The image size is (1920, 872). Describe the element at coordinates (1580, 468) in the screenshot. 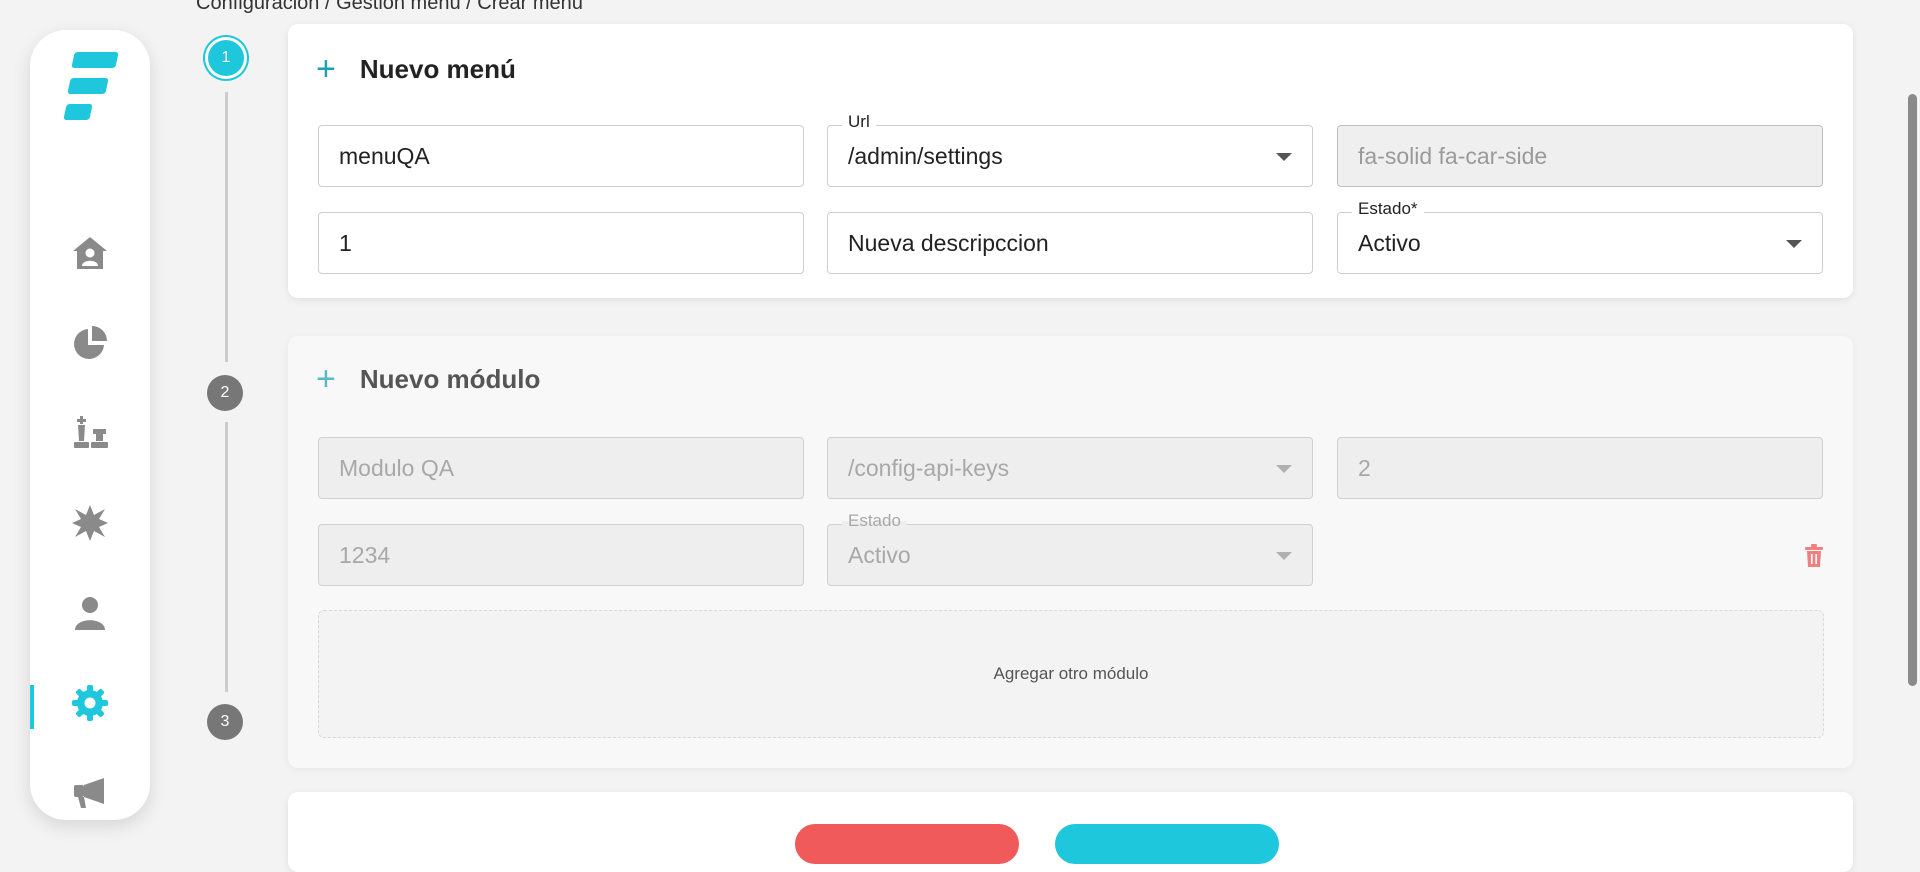

I see `module-order-input: 2` at that location.